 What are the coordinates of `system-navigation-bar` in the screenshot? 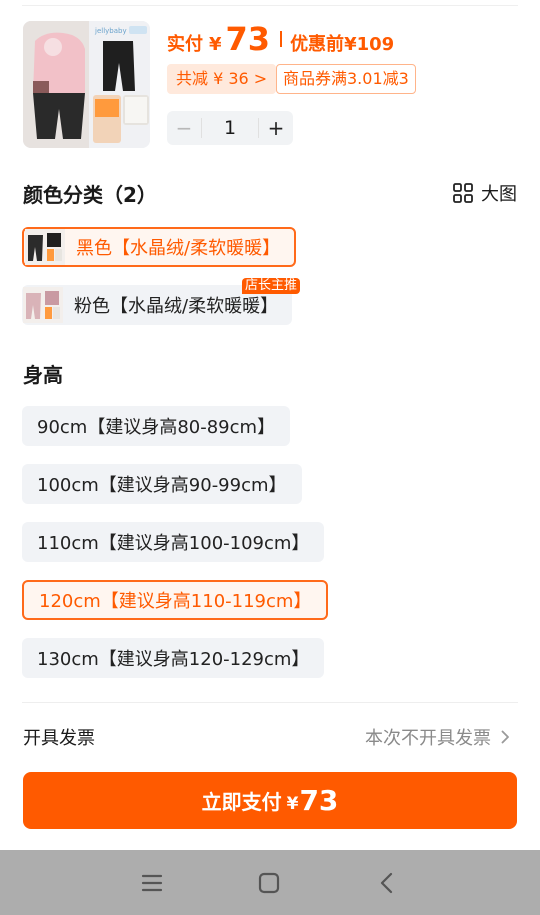 It's located at (270, 882).